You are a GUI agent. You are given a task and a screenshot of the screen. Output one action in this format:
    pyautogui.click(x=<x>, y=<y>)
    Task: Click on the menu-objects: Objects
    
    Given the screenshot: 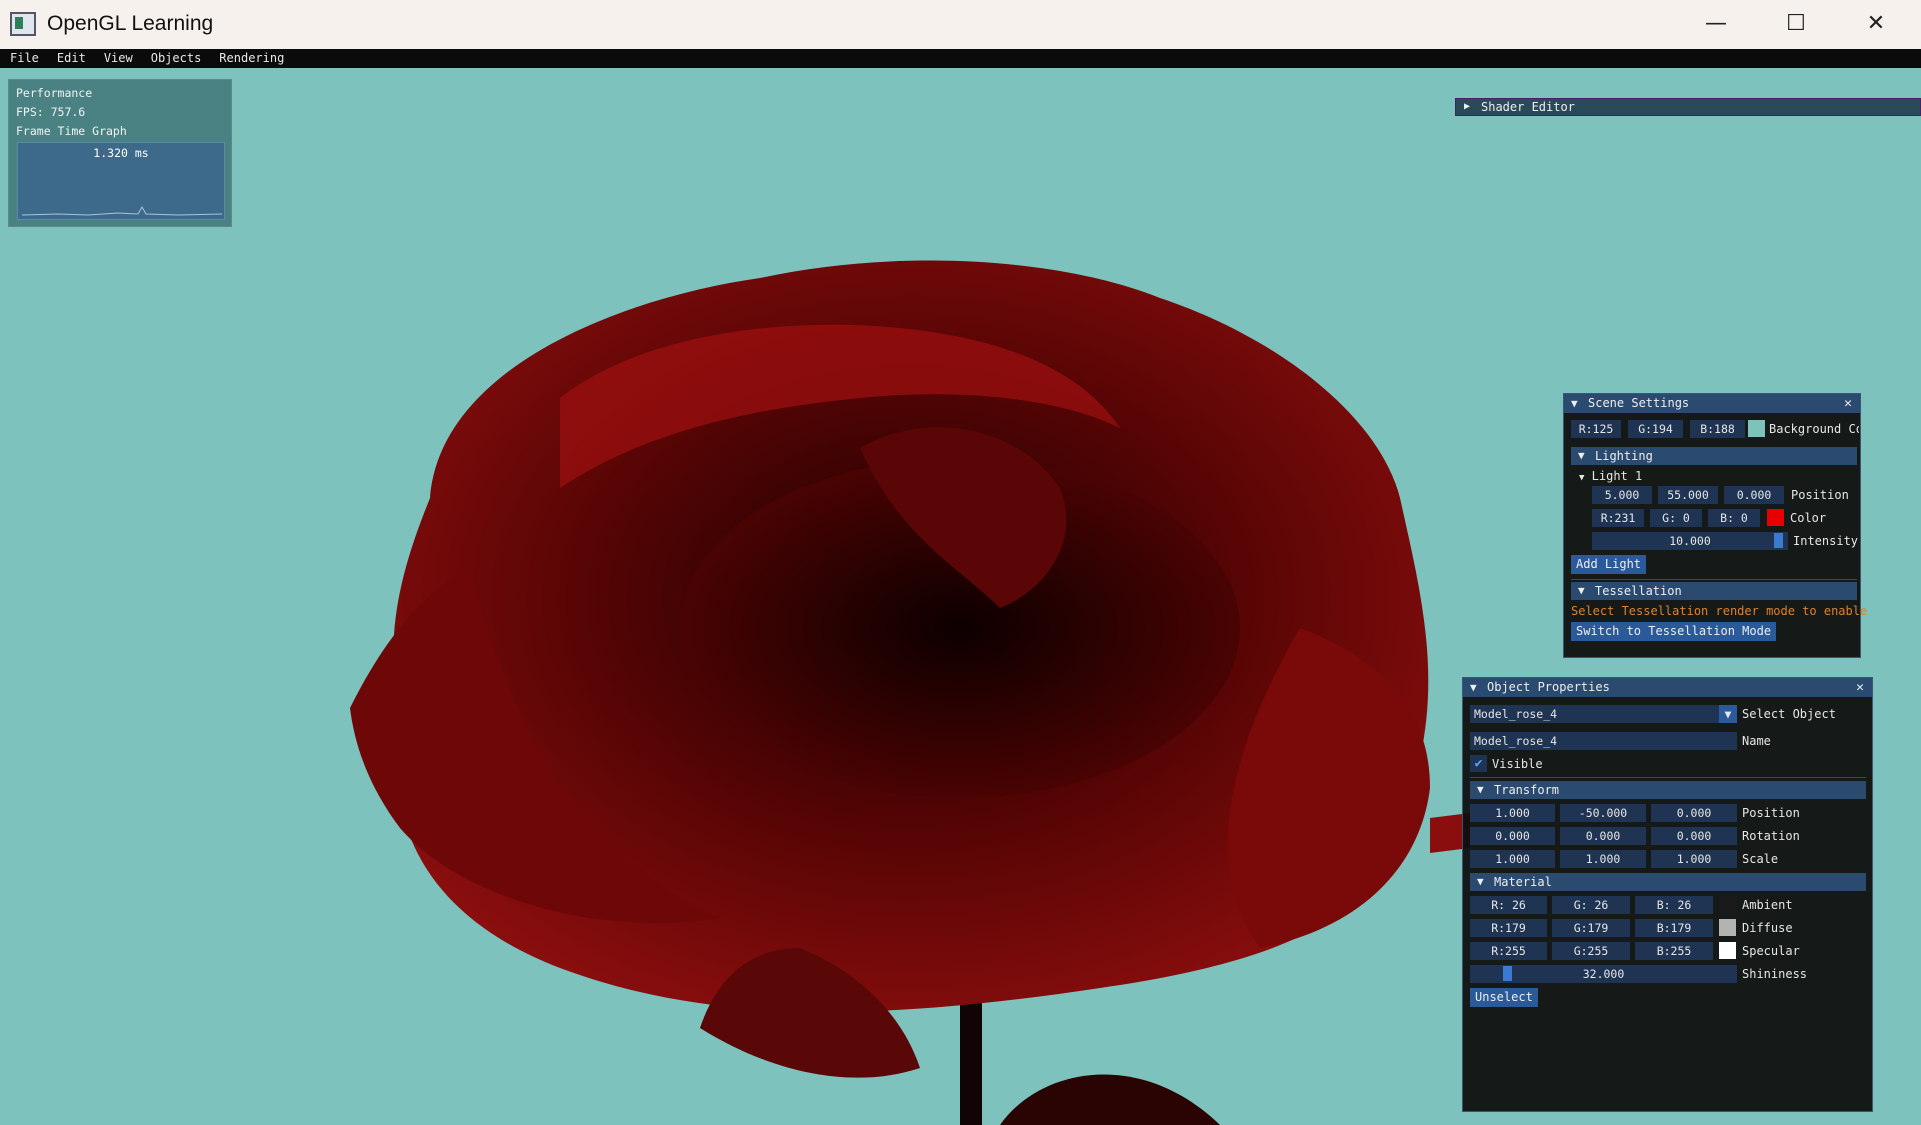 What is the action you would take?
    pyautogui.click(x=176, y=58)
    